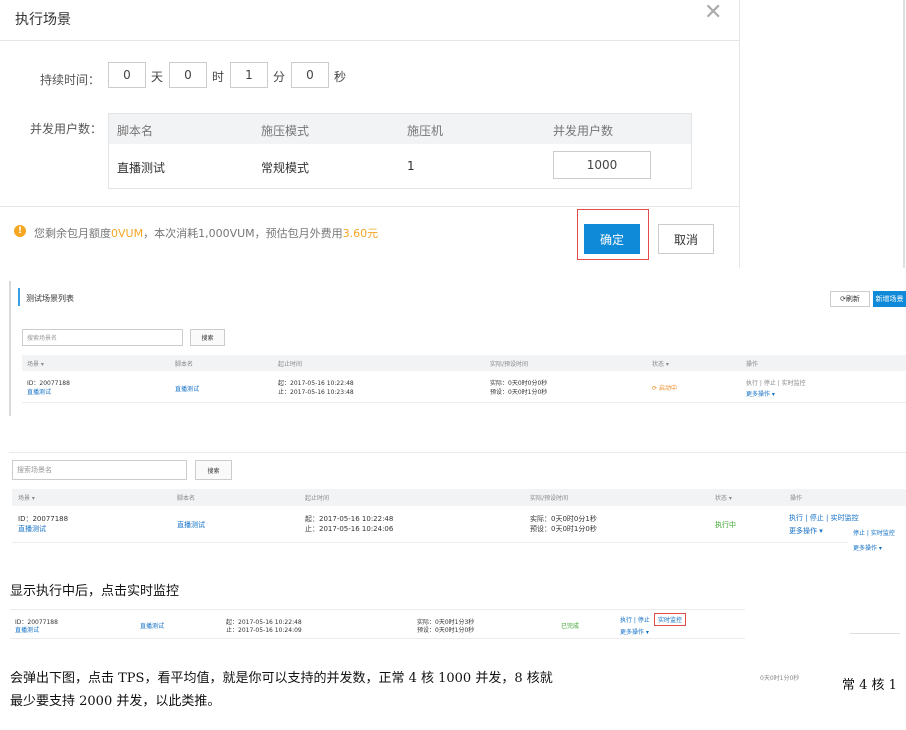 This screenshot has width=906, height=730. I want to click on cancel-button: 取消, so click(686, 239).